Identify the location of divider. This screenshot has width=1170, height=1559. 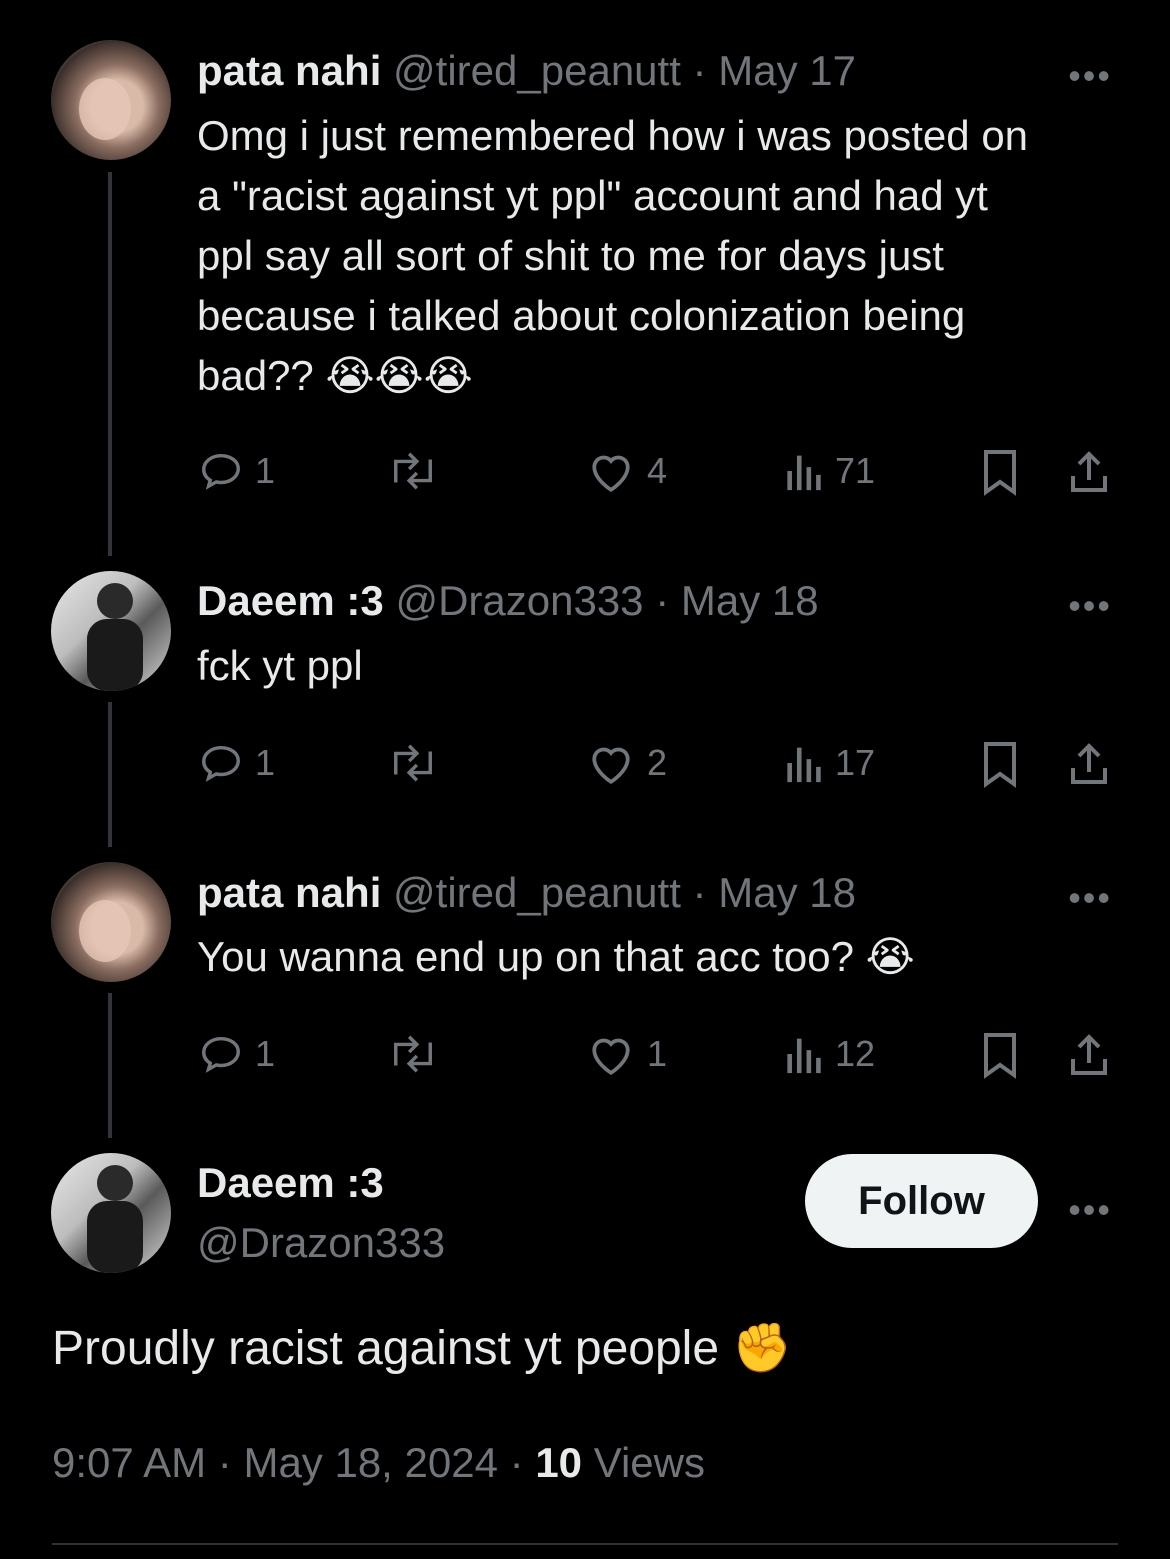
(585, 1544).